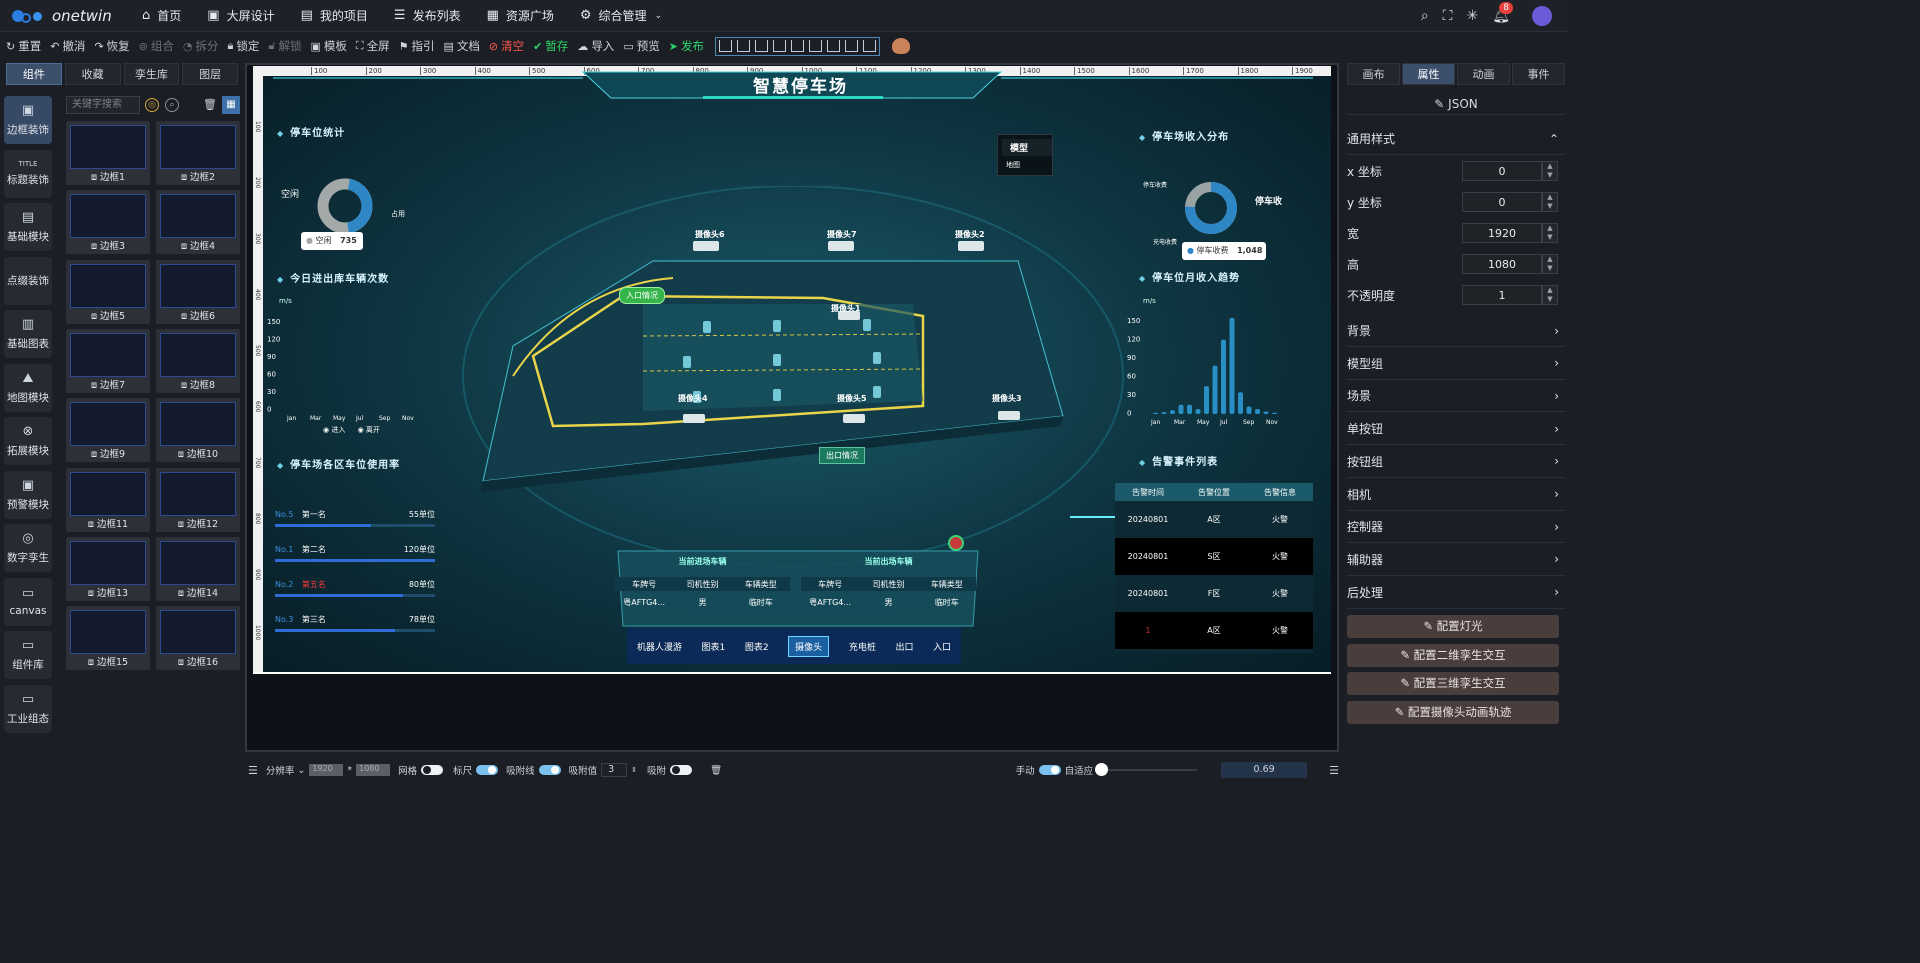 Image resolution: width=1920 pixels, height=963 pixels. Describe the element at coordinates (1214, 556) in the screenshot. I see `alarm-row: 20240801 S区 火警` at that location.